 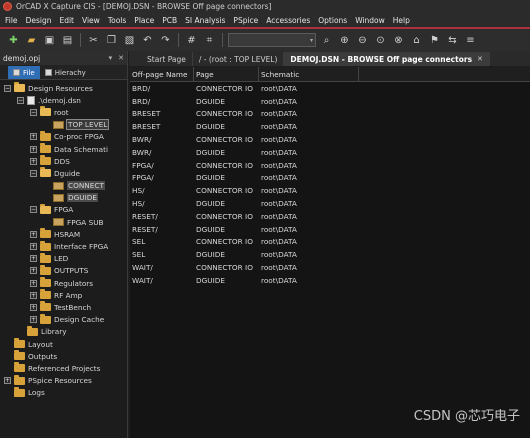 I want to click on tree-item: Referenced Projects, so click(x=63, y=368).